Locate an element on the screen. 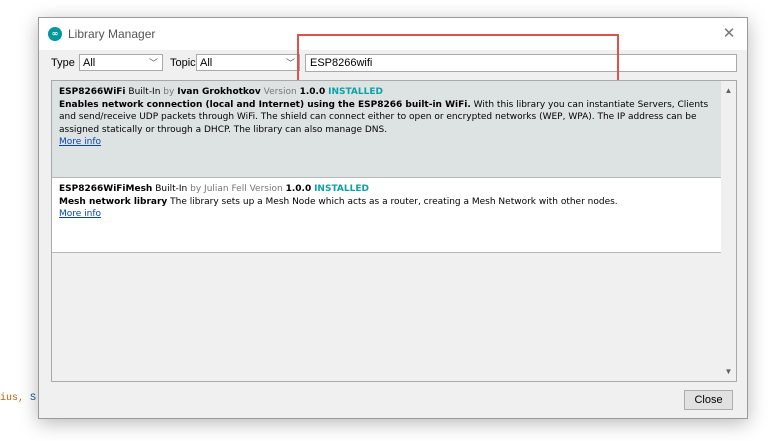 The image size is (768, 441). library-author: Julian Fell is located at coordinates (225, 189).